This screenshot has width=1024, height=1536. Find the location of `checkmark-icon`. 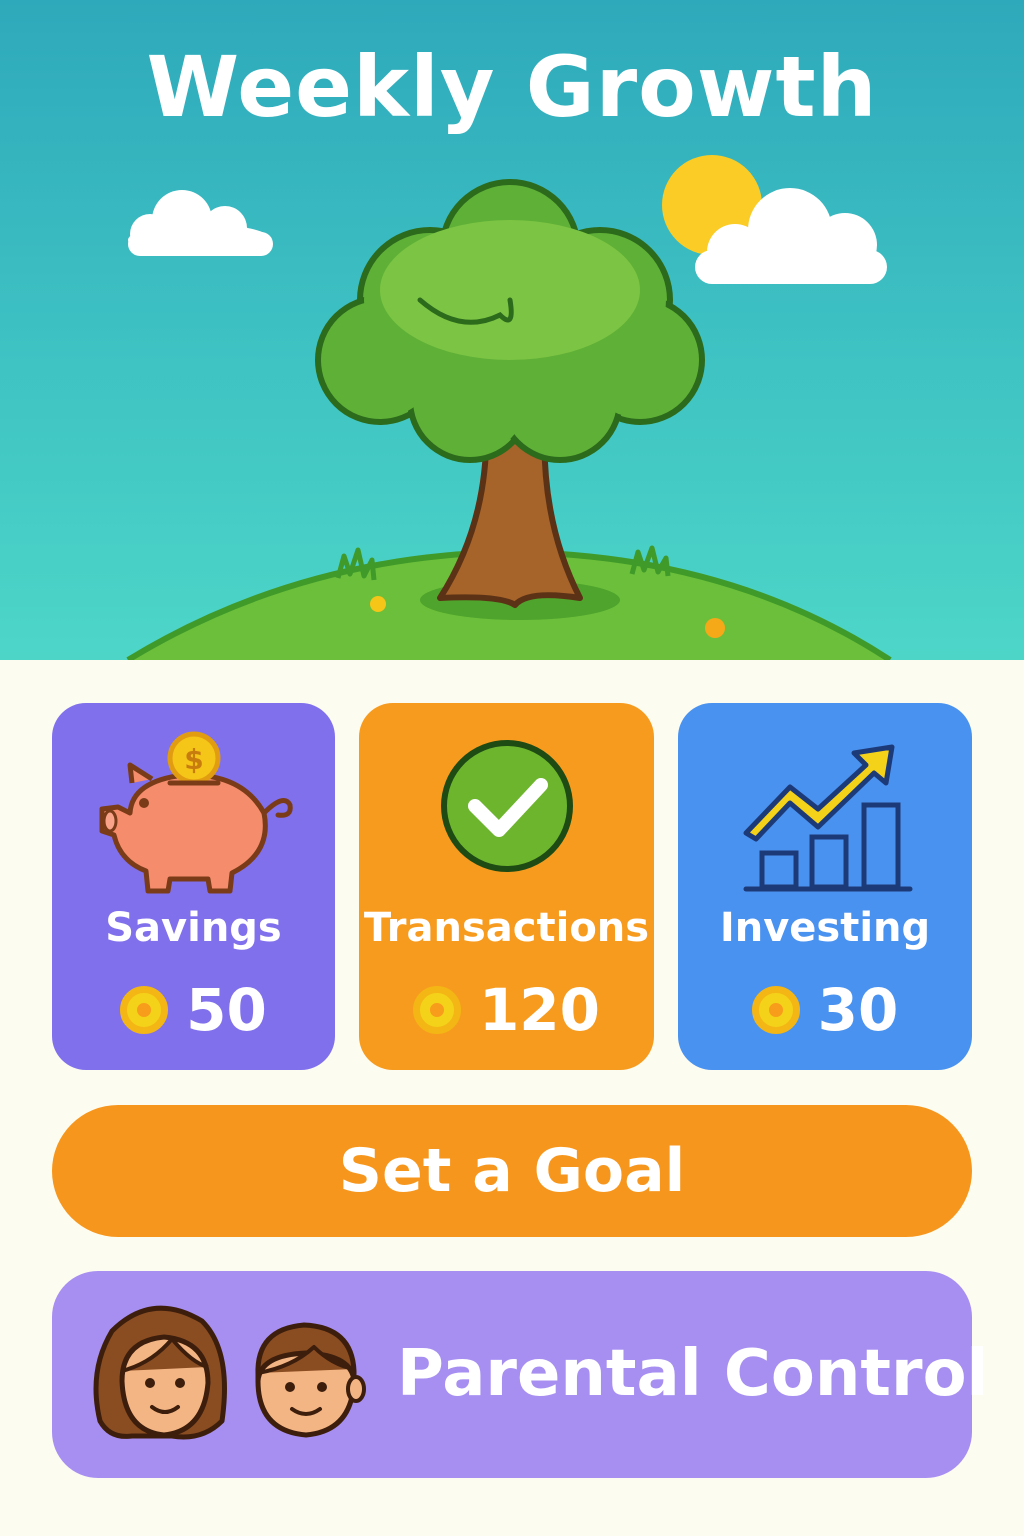

checkmark-icon is located at coordinates (507, 806).